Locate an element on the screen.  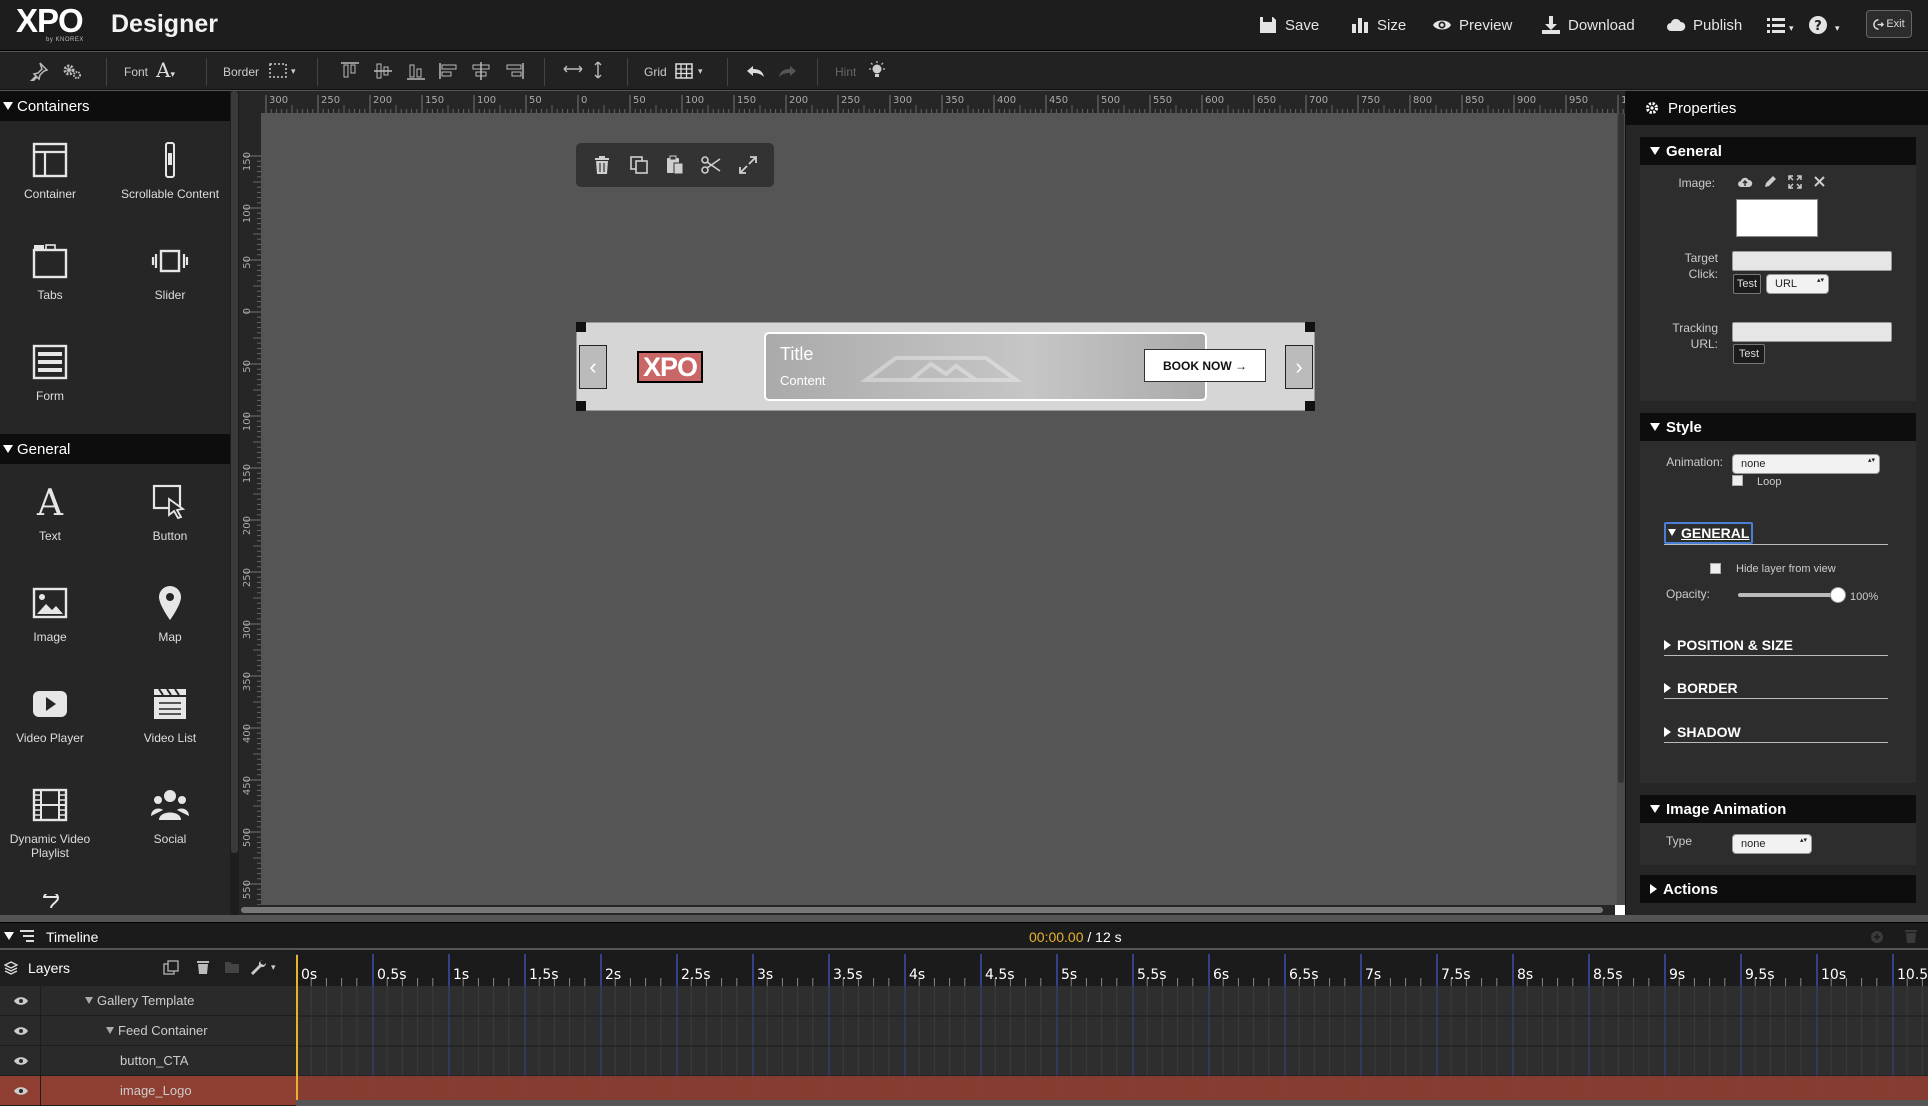
feed-title: Title is located at coordinates (796, 354).